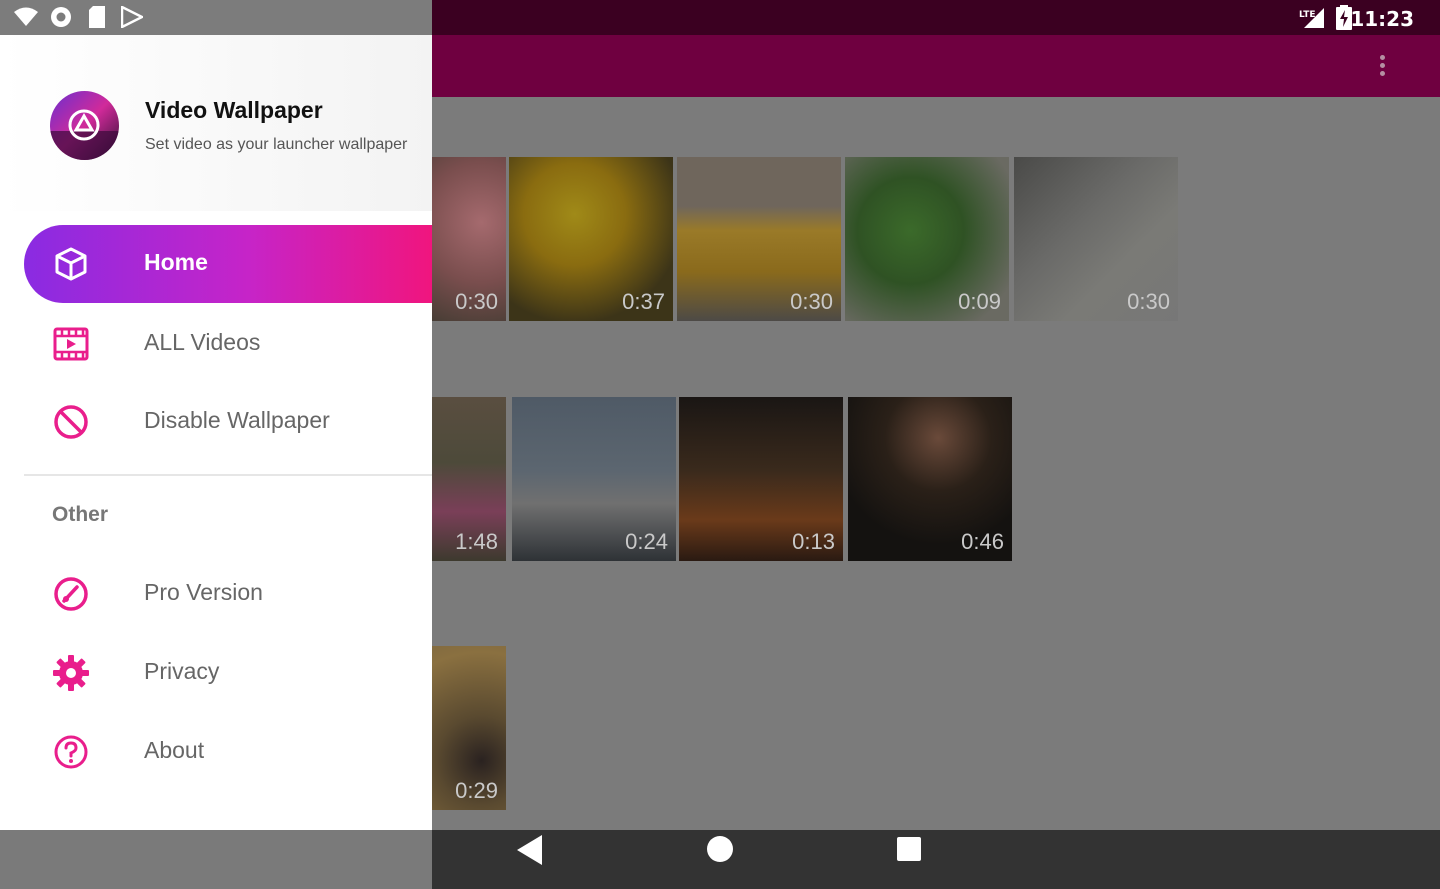 The image size is (1440, 889). Describe the element at coordinates (979, 301) in the screenshot. I see `video-duration: 0:09` at that location.